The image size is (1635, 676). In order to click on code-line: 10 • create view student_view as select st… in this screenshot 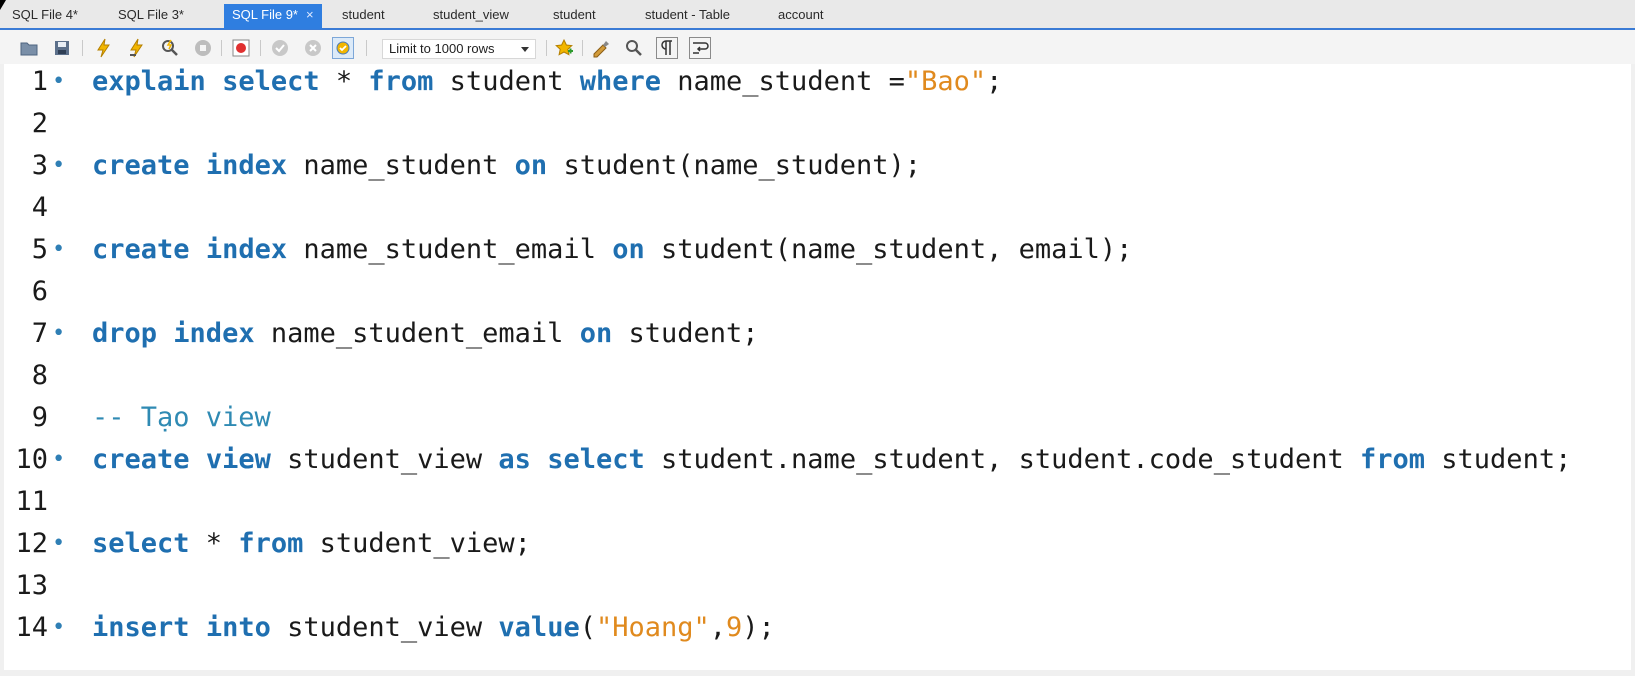, I will do `click(817, 460)`.